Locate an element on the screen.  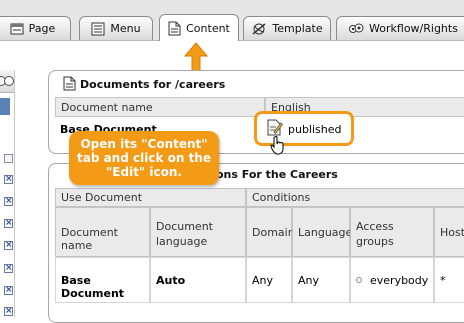
hand-cursor-icon is located at coordinates (277, 145).